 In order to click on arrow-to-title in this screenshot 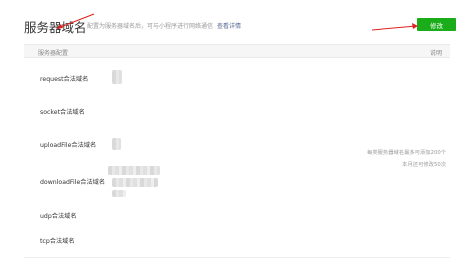, I will do `click(75, 21)`.